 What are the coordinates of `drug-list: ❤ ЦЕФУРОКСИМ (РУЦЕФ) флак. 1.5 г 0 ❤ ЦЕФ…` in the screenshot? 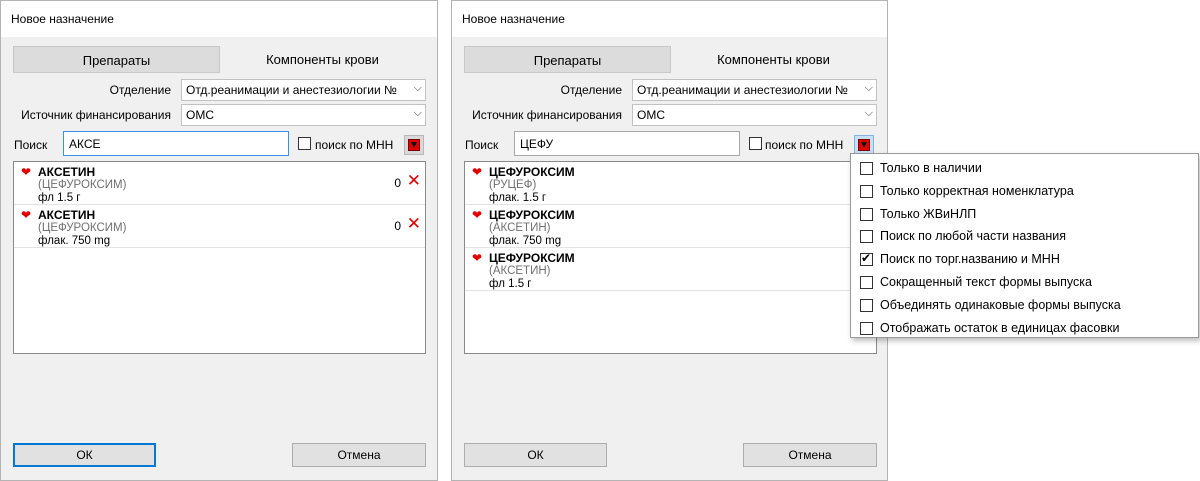 It's located at (670, 257).